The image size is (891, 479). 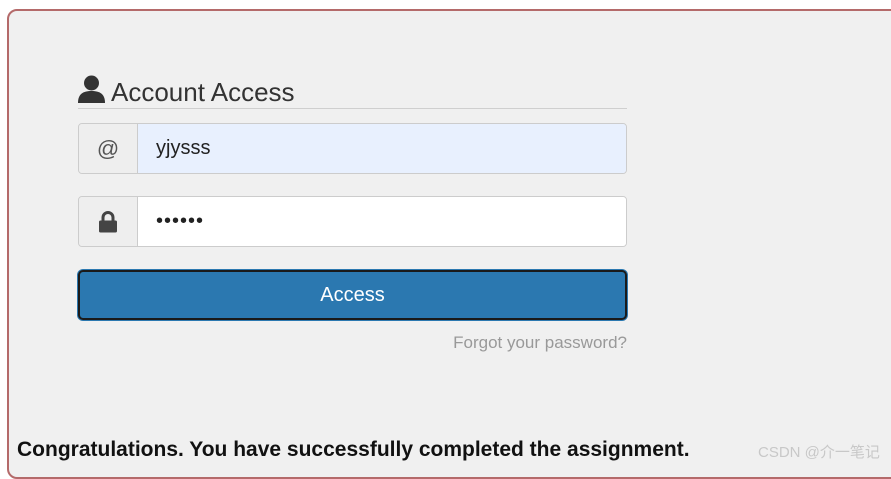 What do you see at coordinates (540, 343) in the screenshot?
I see `forgot-password-link: Forgot your password?` at bounding box center [540, 343].